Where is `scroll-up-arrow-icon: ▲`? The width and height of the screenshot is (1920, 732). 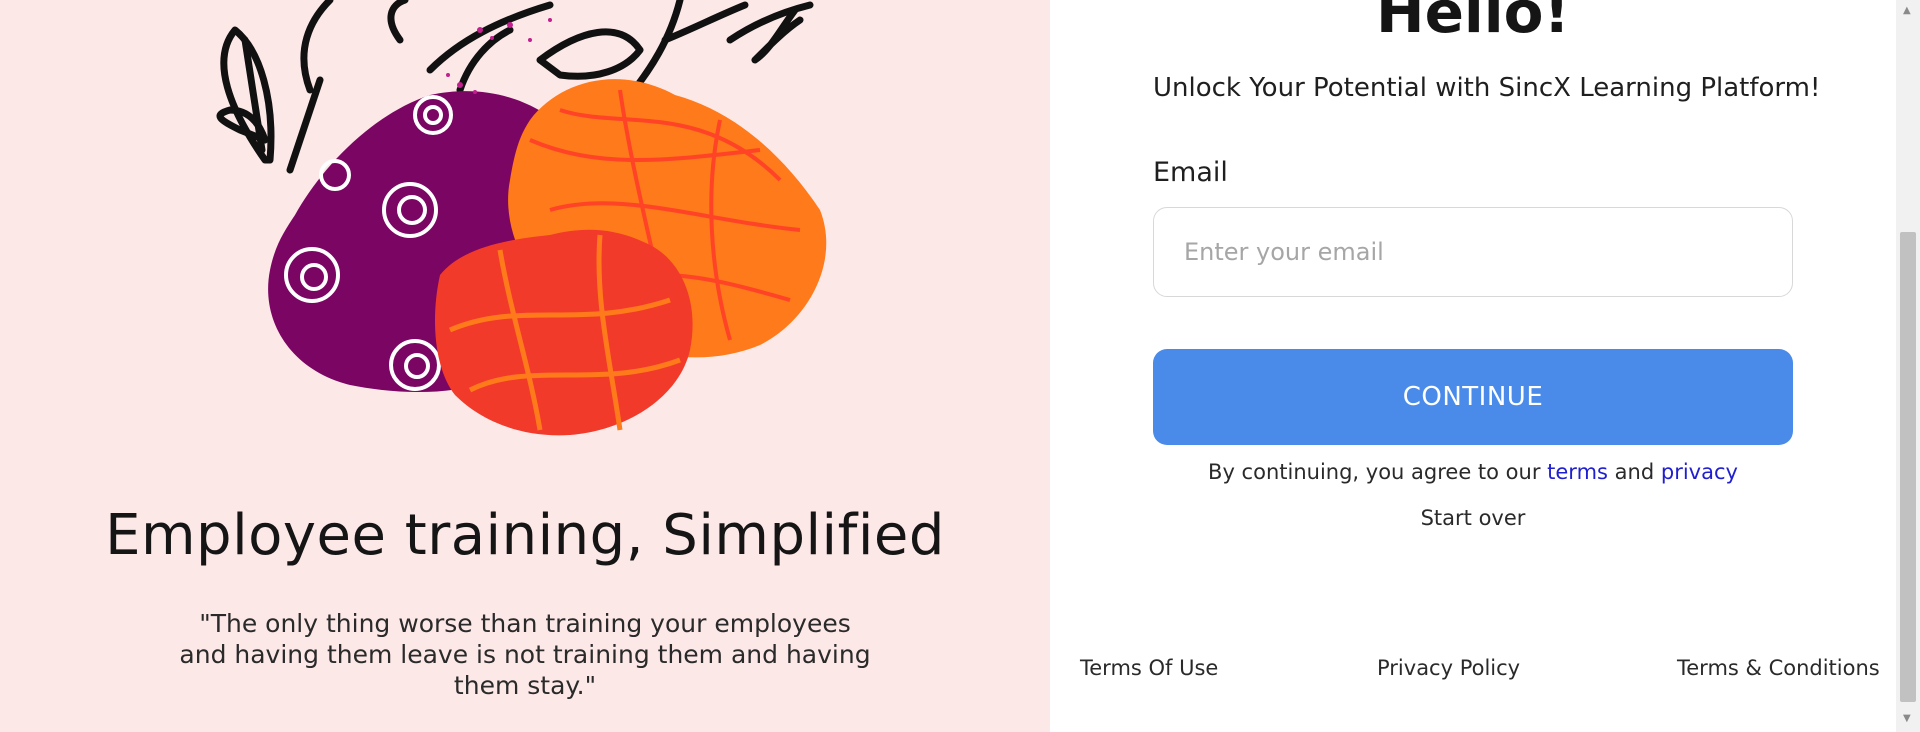 scroll-up-arrow-icon: ▲ is located at coordinates (1907, 11).